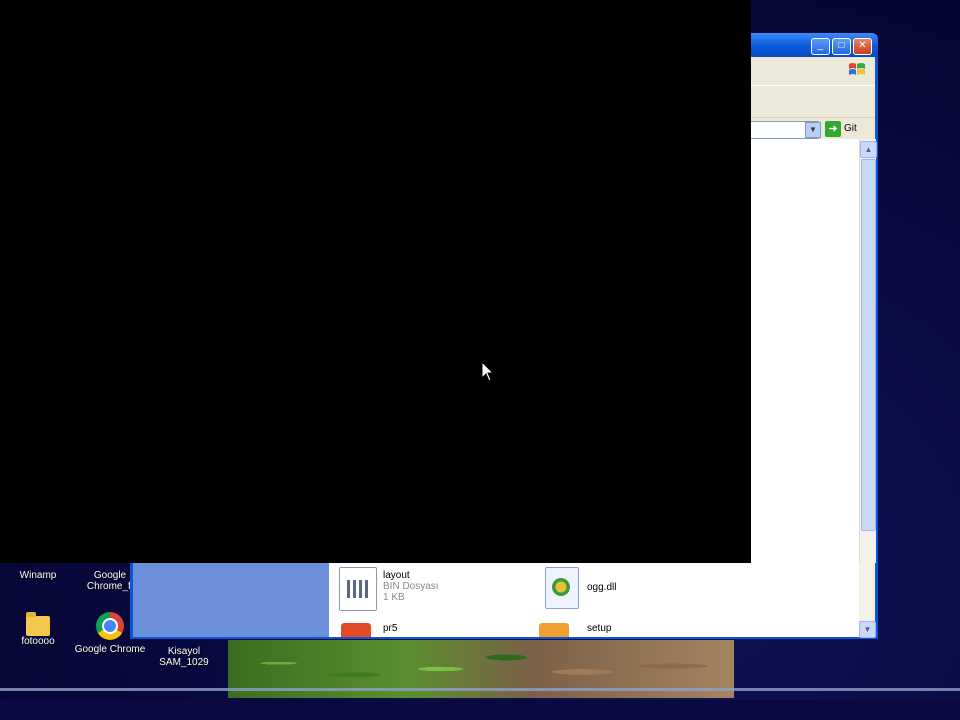 The width and height of the screenshot is (960, 720). I want to click on file-name: pr5, so click(390, 628).